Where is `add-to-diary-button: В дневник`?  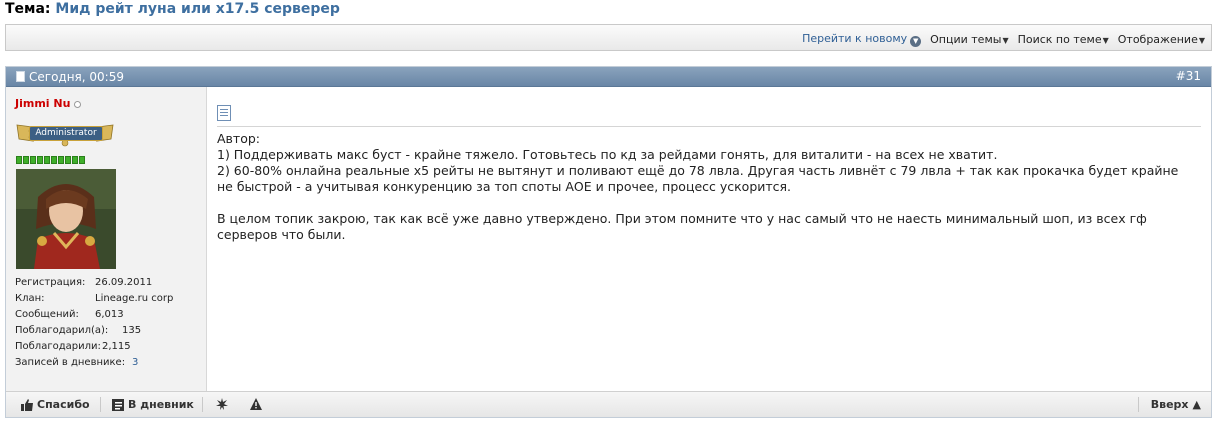
add-to-diary-button: В дневник is located at coordinates (153, 404).